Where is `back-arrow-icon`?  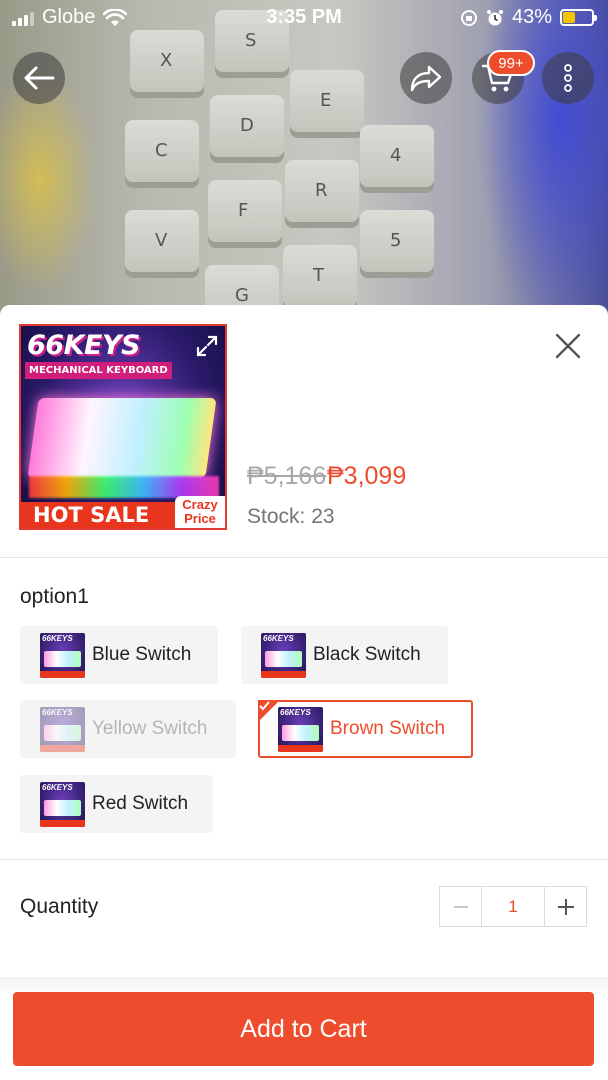 back-arrow-icon is located at coordinates (39, 78).